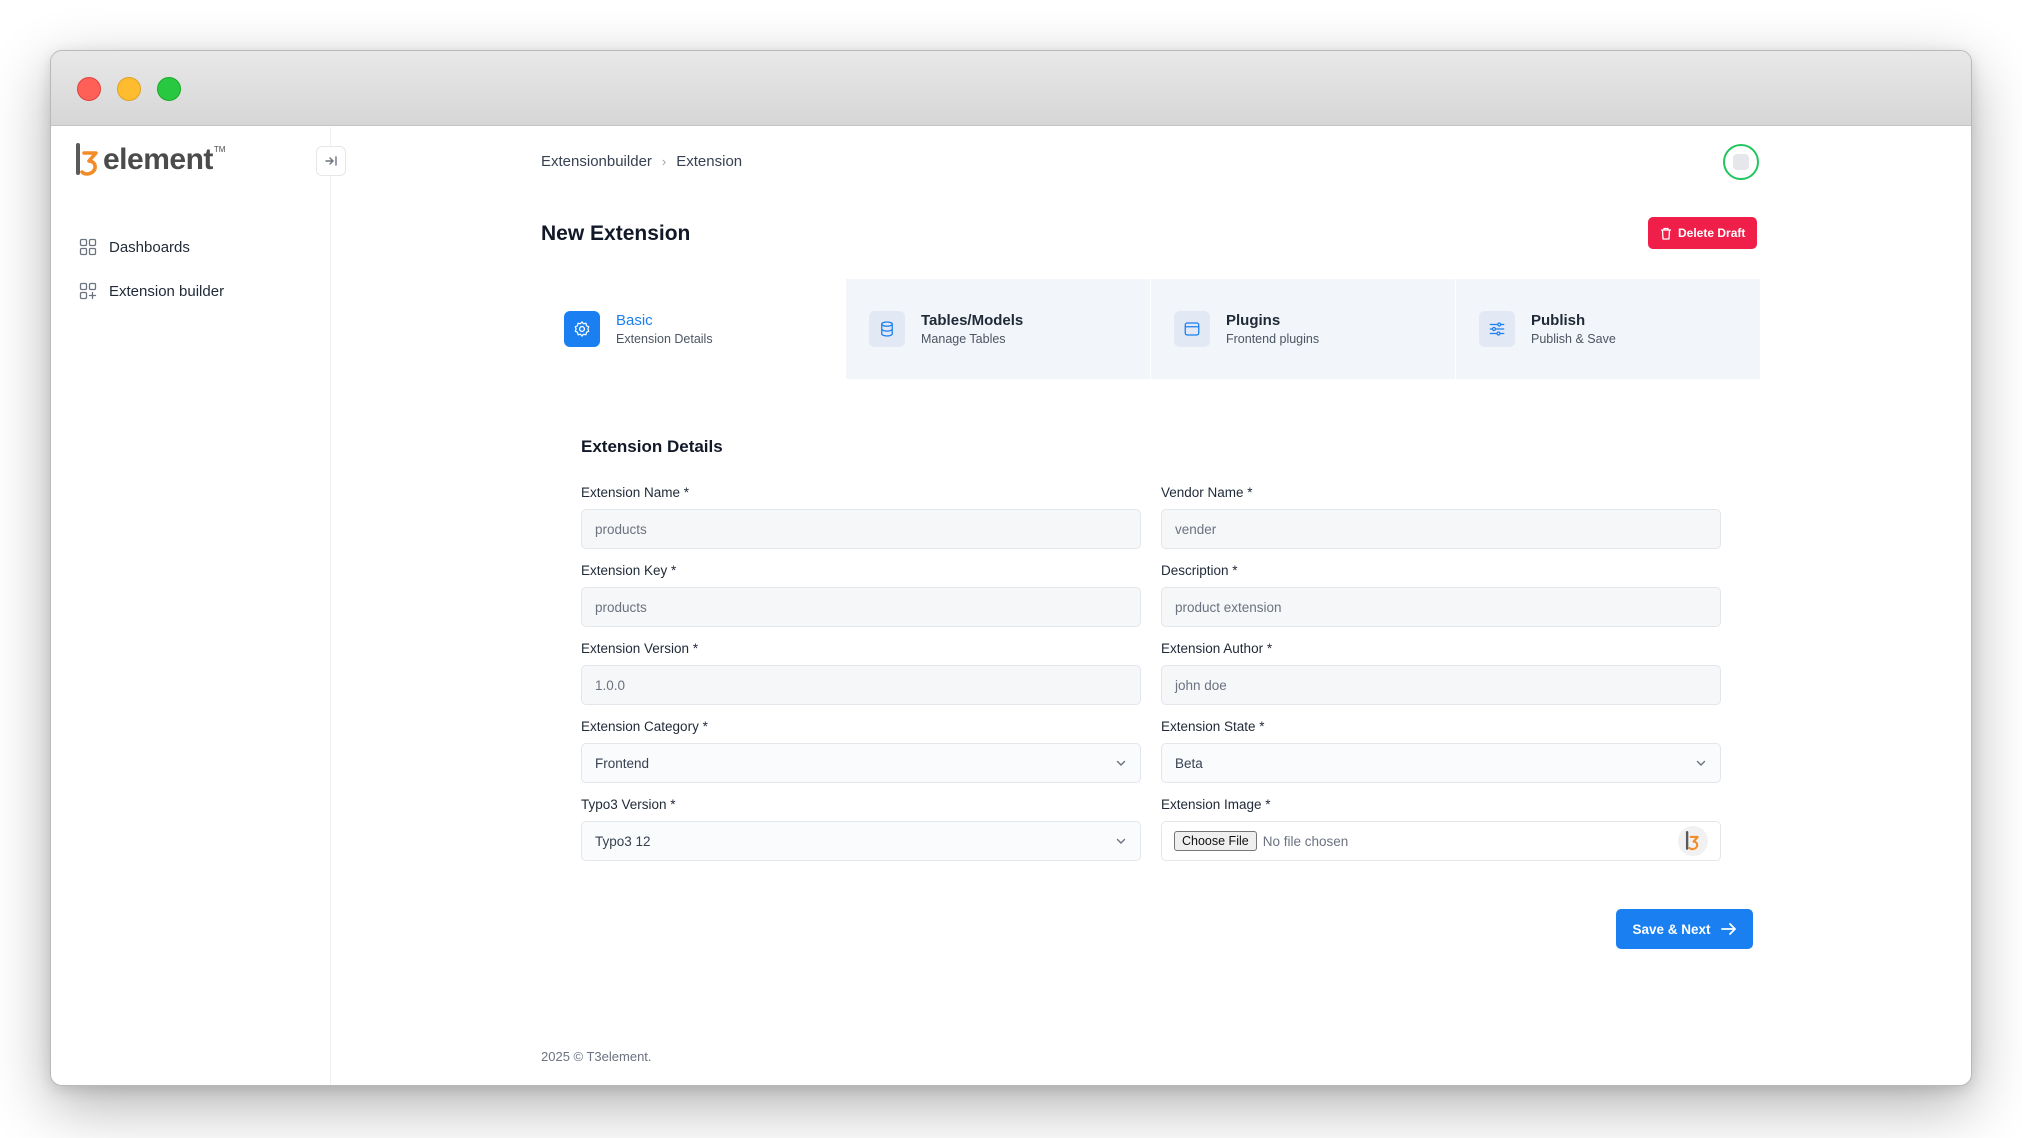 The height and width of the screenshot is (1138, 2022). I want to click on breadcrumb-item-extension: Extension, so click(709, 161).